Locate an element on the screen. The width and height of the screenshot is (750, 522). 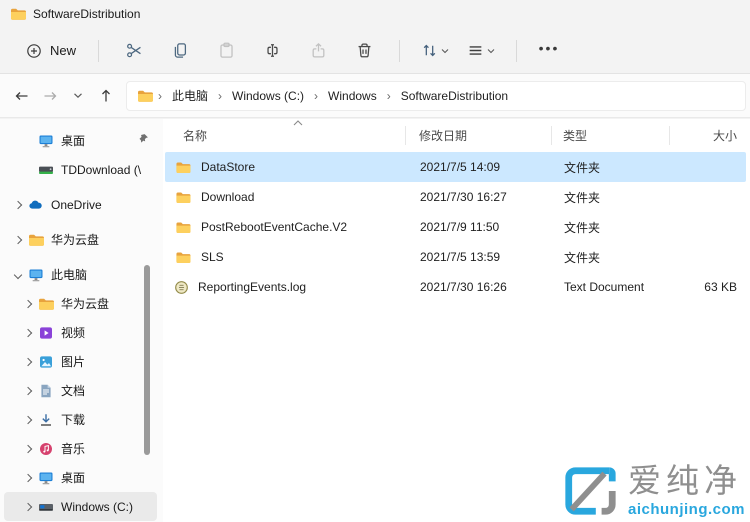
sidebar-item-huawei-cloud-child: 华为云盘 is located at coordinates (80, 303).